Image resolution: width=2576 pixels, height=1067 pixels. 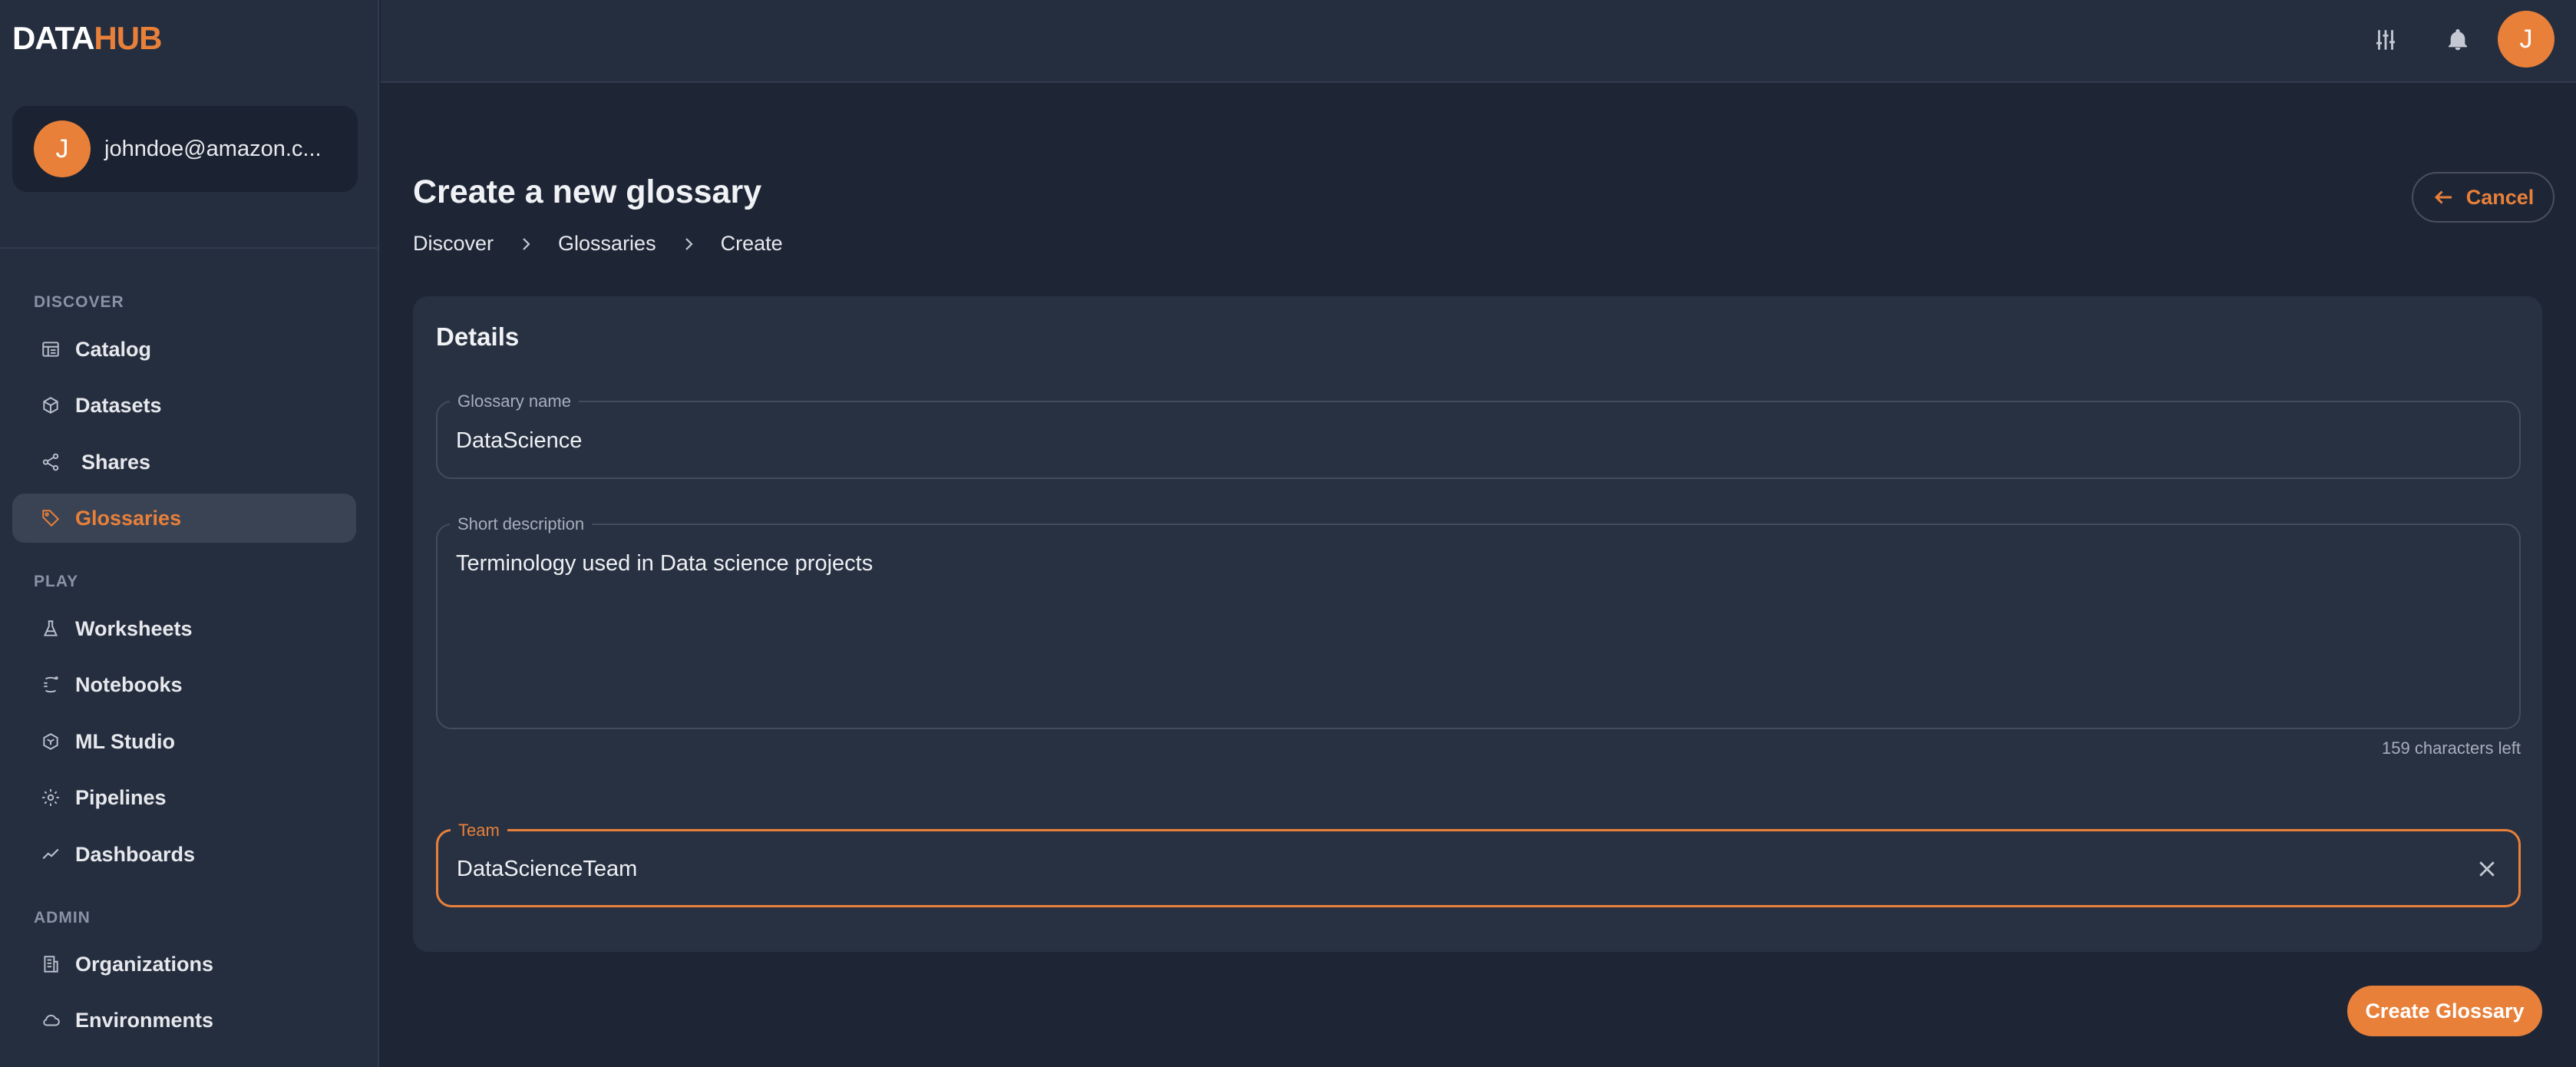 What do you see at coordinates (62, 149) in the screenshot?
I see `avatar: J` at bounding box center [62, 149].